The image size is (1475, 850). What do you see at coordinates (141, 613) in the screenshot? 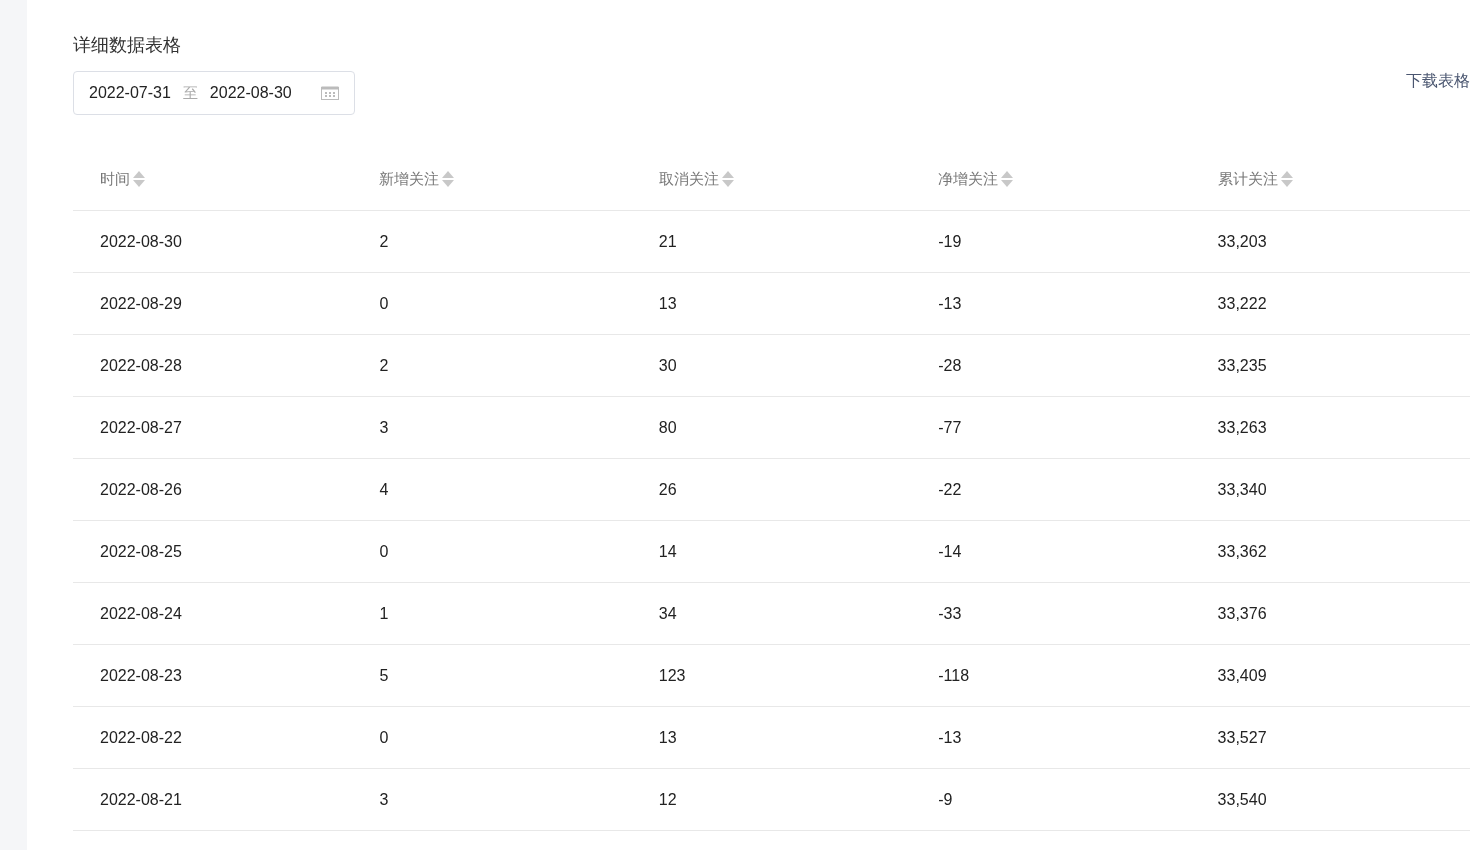
I see `table-cell: 2022-08-24` at bounding box center [141, 613].